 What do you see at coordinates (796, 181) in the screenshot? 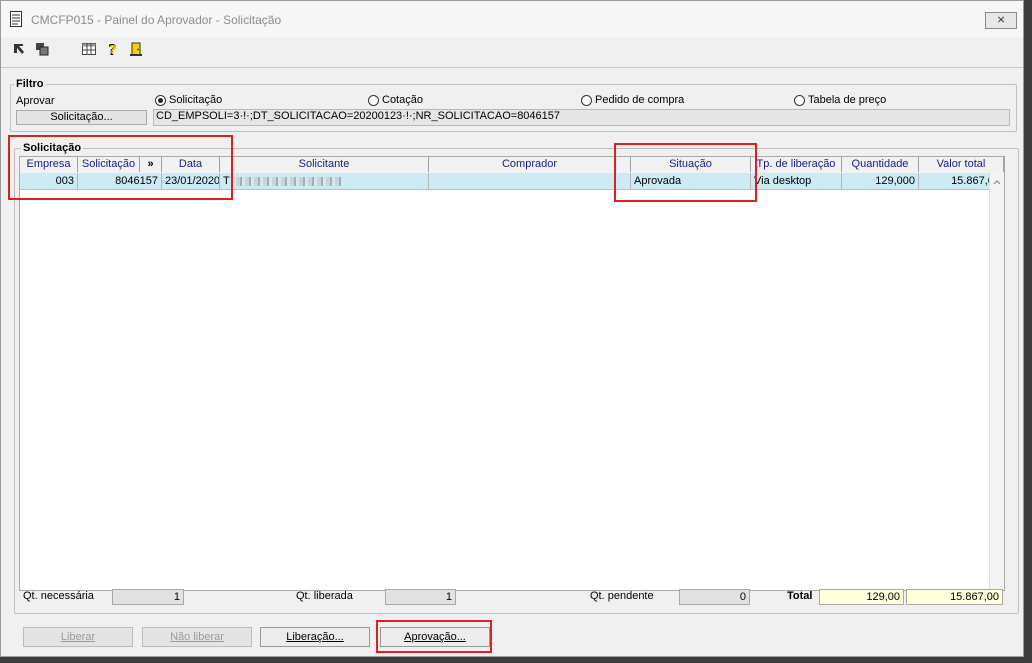
I see `cell-tp-liberacao: Via desktop` at bounding box center [796, 181].